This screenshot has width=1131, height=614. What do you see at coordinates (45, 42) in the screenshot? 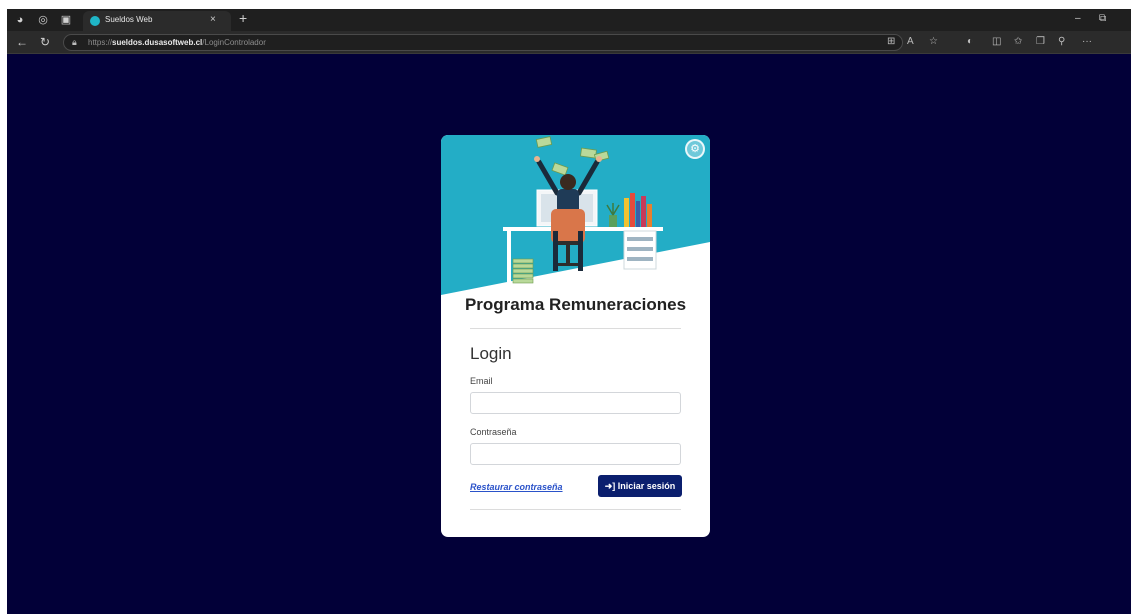
I see `refresh-icon: ↻` at bounding box center [45, 42].